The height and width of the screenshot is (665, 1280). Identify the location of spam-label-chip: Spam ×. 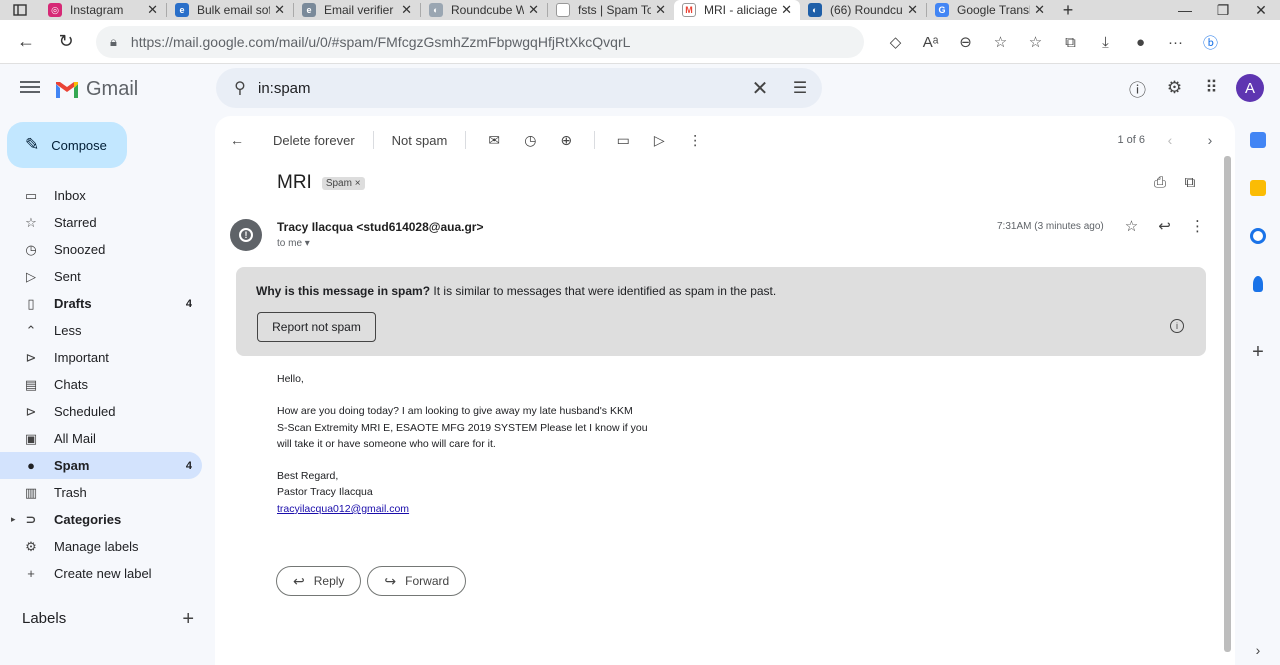
(343, 183).